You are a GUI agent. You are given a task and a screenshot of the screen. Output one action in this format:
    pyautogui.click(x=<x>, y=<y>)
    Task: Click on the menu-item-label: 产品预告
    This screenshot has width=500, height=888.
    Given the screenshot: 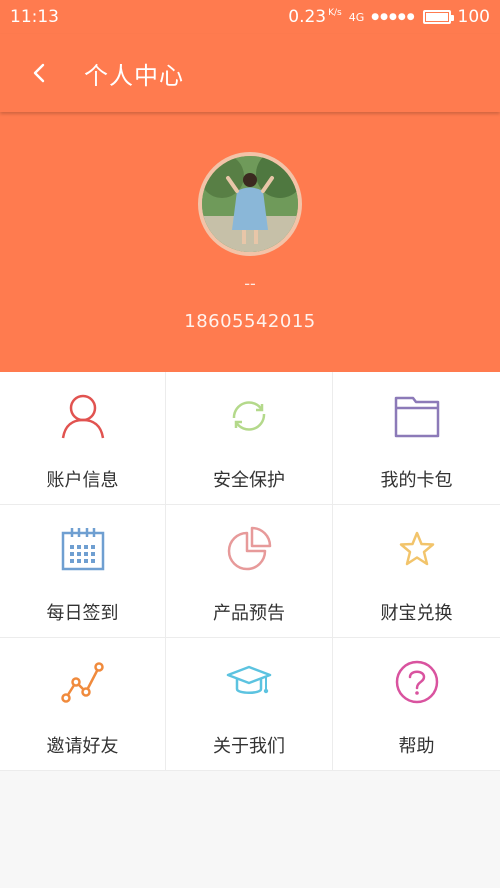 What is the action you would take?
    pyautogui.click(x=249, y=613)
    